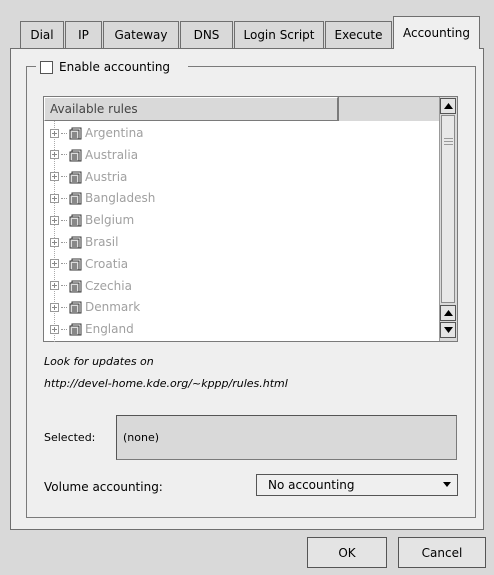 The image size is (494, 575). Describe the element at coordinates (109, 329) in the screenshot. I see `rule-name: England` at that location.